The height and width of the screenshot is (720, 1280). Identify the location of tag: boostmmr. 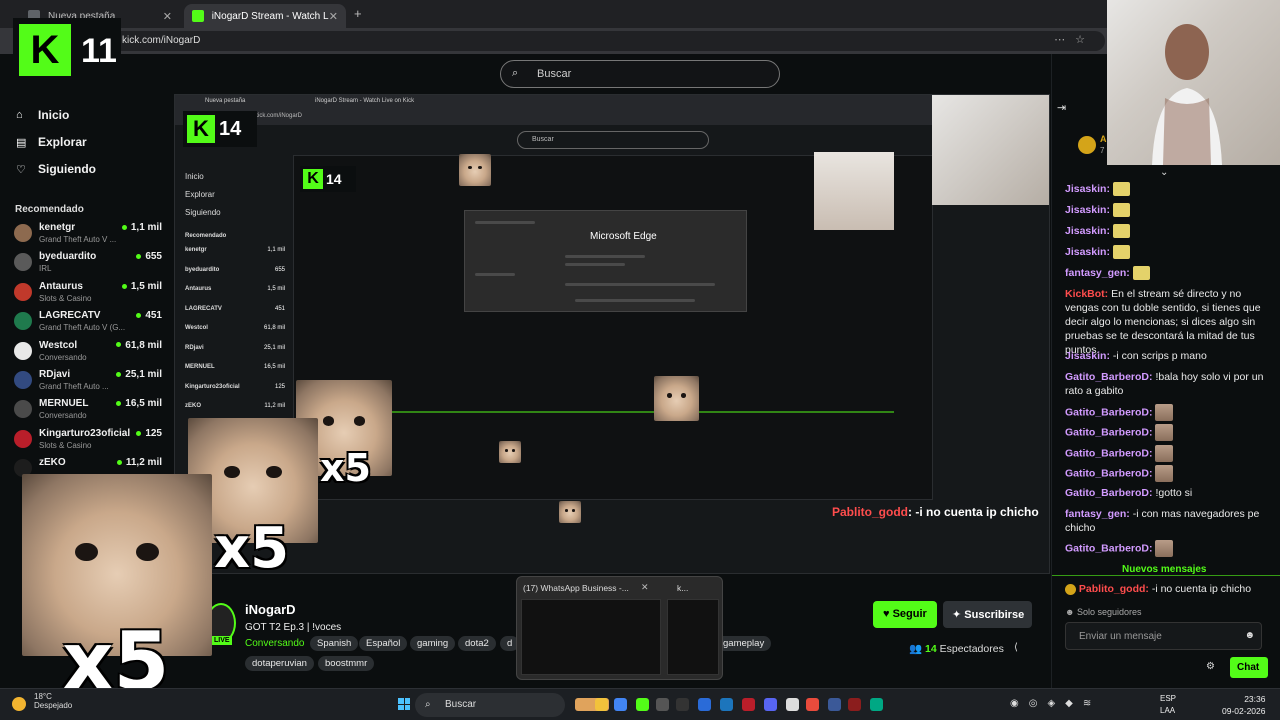
(346, 663).